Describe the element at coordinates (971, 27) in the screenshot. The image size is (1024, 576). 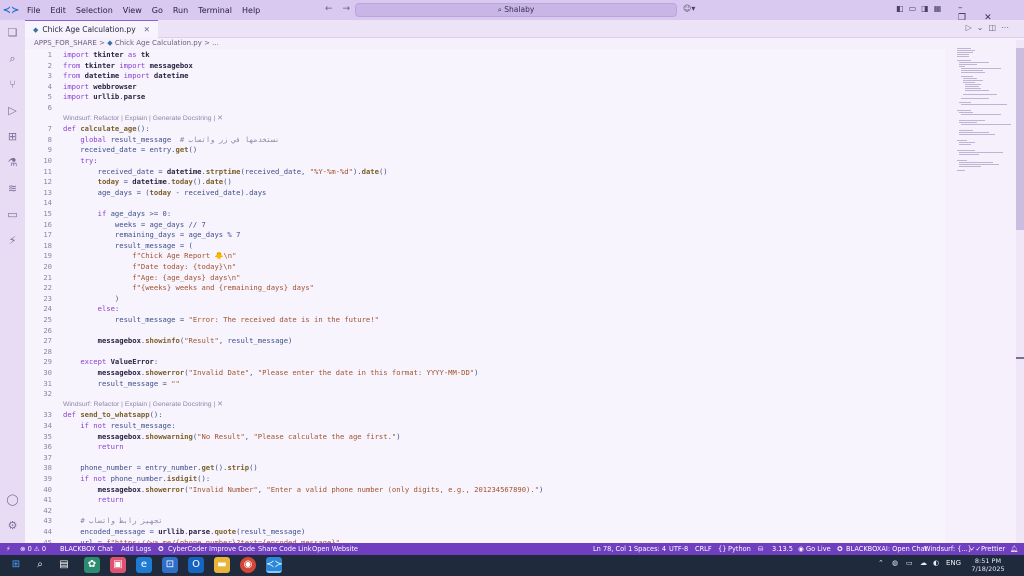
I see `run-python-icon: ▷` at that location.